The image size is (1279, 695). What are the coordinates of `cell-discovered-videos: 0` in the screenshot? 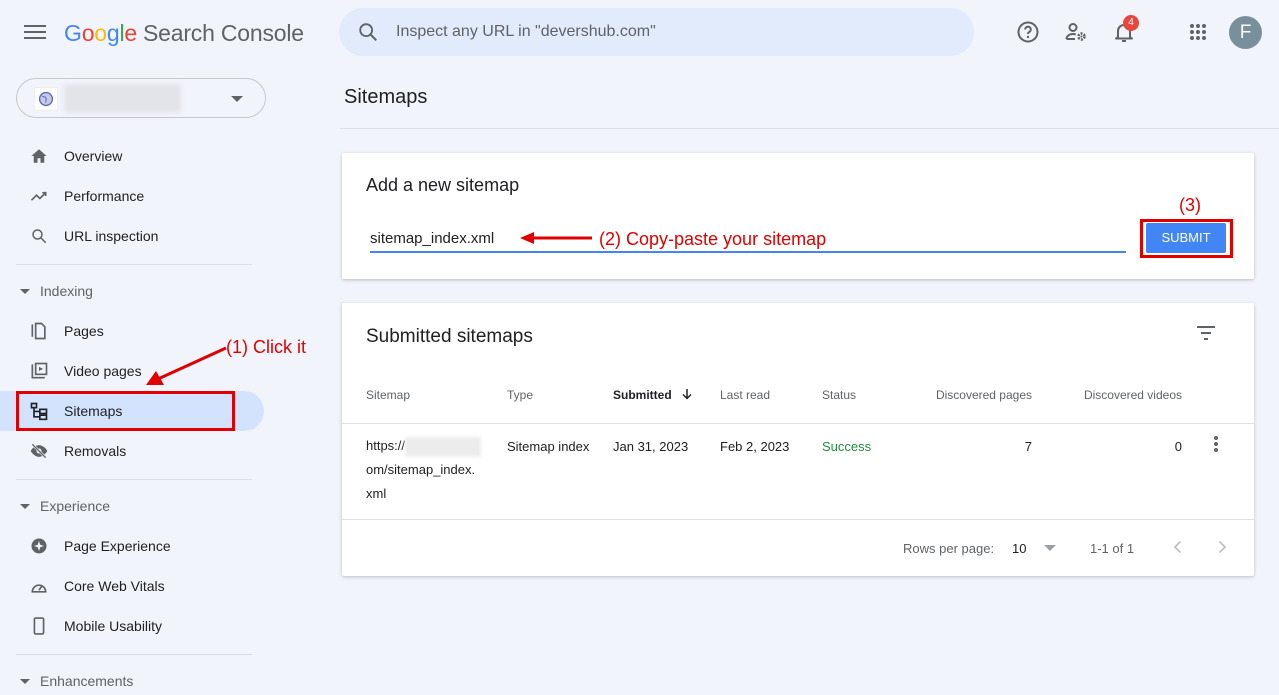 It's located at (1178, 446).